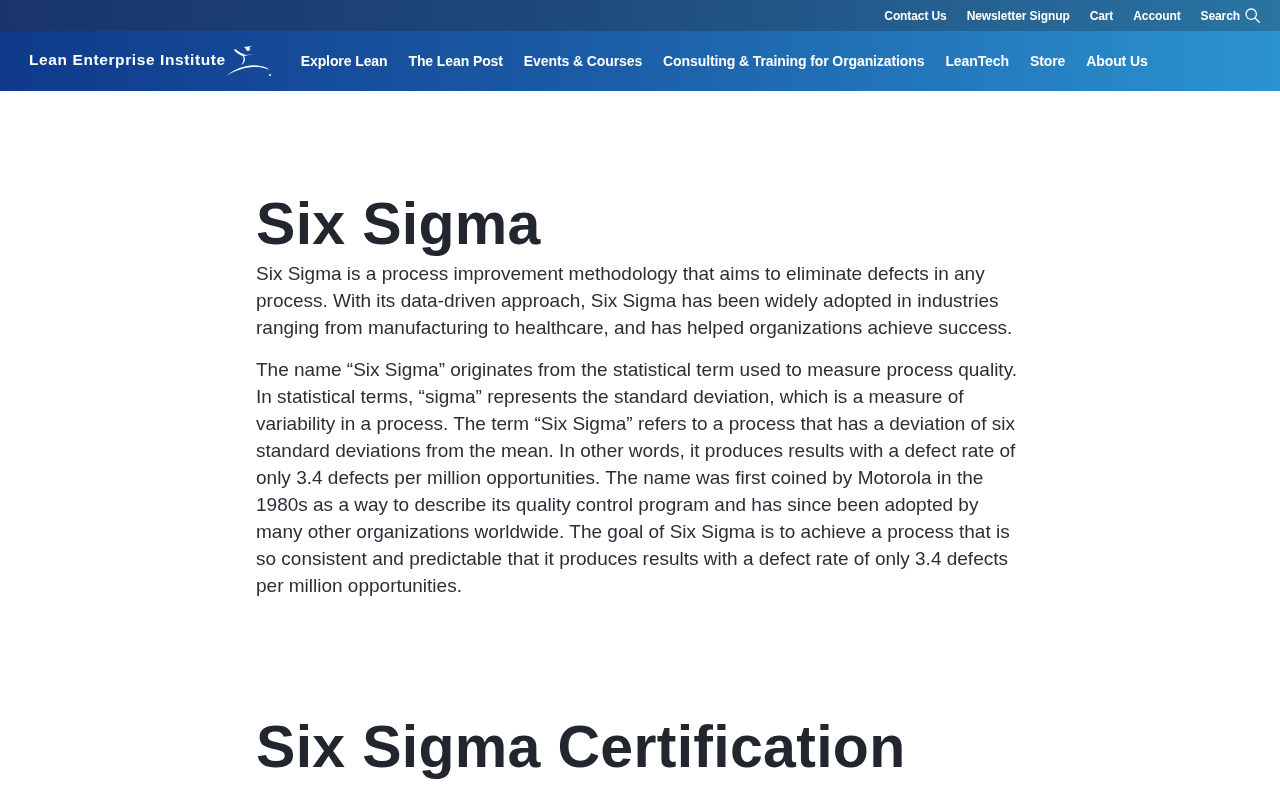  What do you see at coordinates (581, 747) in the screenshot?
I see `section-heading: Six Sigma Certification` at bounding box center [581, 747].